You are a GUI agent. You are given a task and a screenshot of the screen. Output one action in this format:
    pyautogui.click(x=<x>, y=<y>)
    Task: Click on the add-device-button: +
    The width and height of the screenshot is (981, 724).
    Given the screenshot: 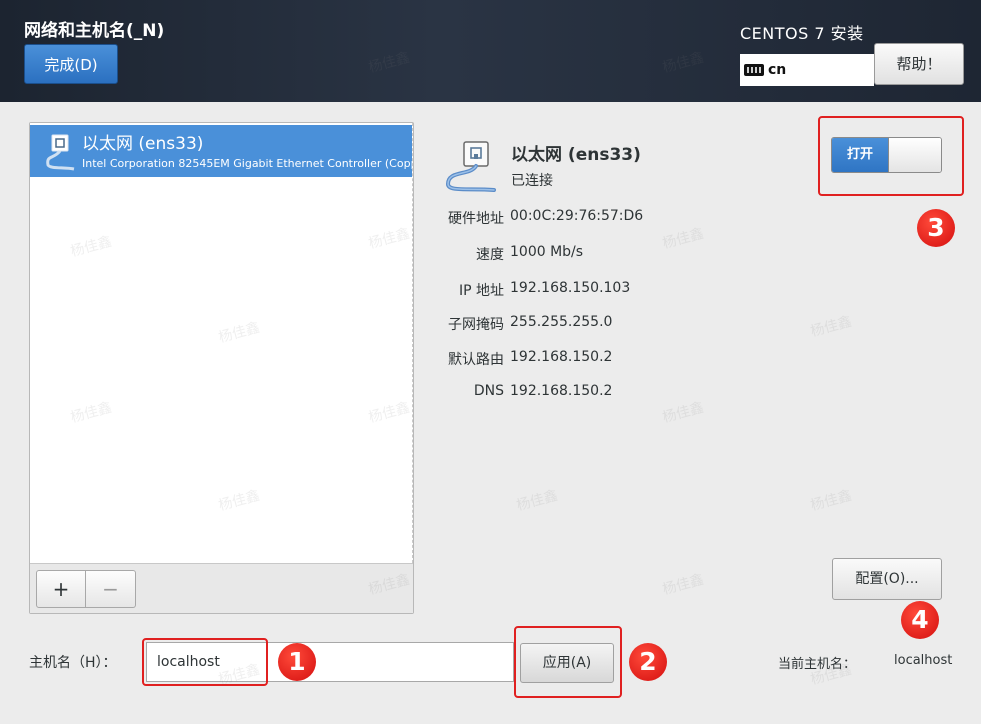 What is the action you would take?
    pyautogui.click(x=61, y=589)
    